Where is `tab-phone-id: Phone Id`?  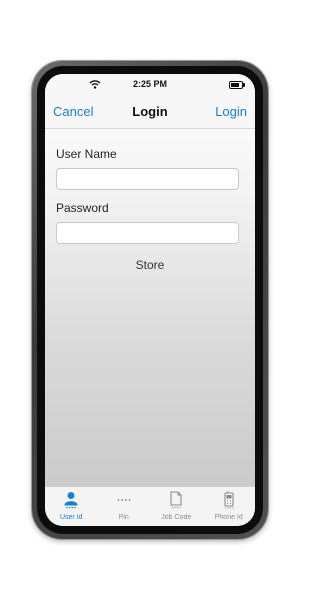
tab-phone-id: Phone Id is located at coordinates (229, 506).